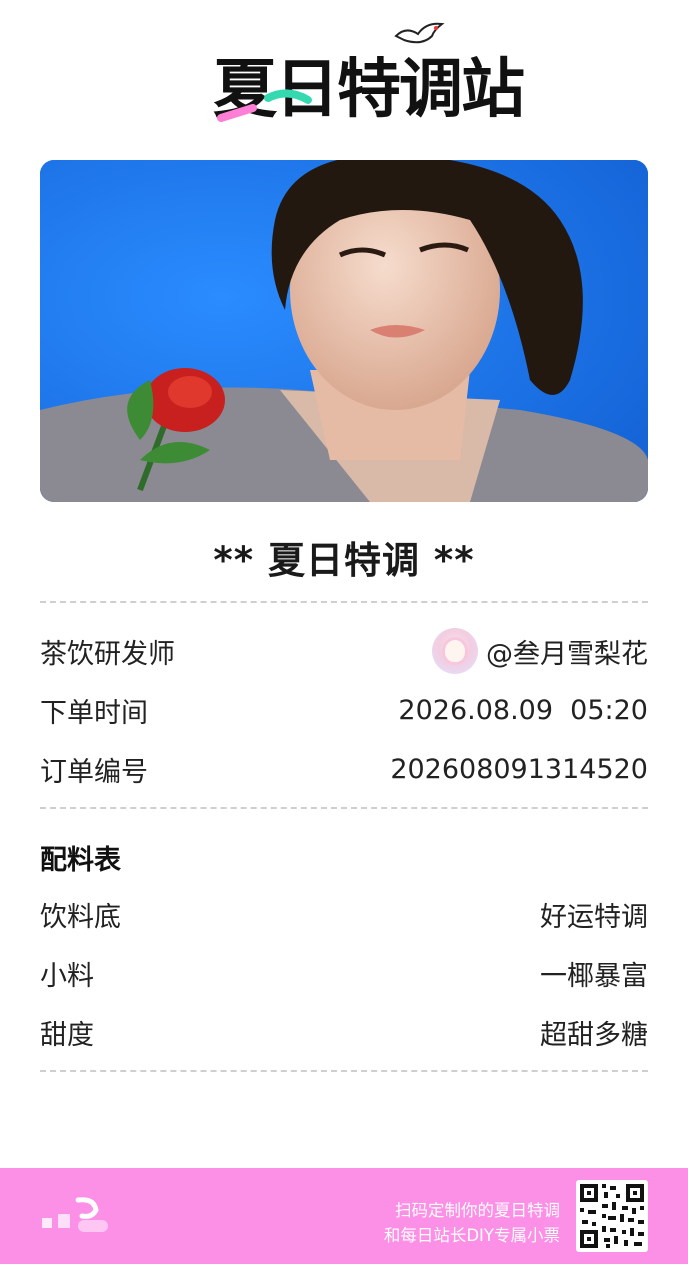  Describe the element at coordinates (477, 1210) in the screenshot. I see `footer-line-1: 扫码定制你的夏日特调` at that location.